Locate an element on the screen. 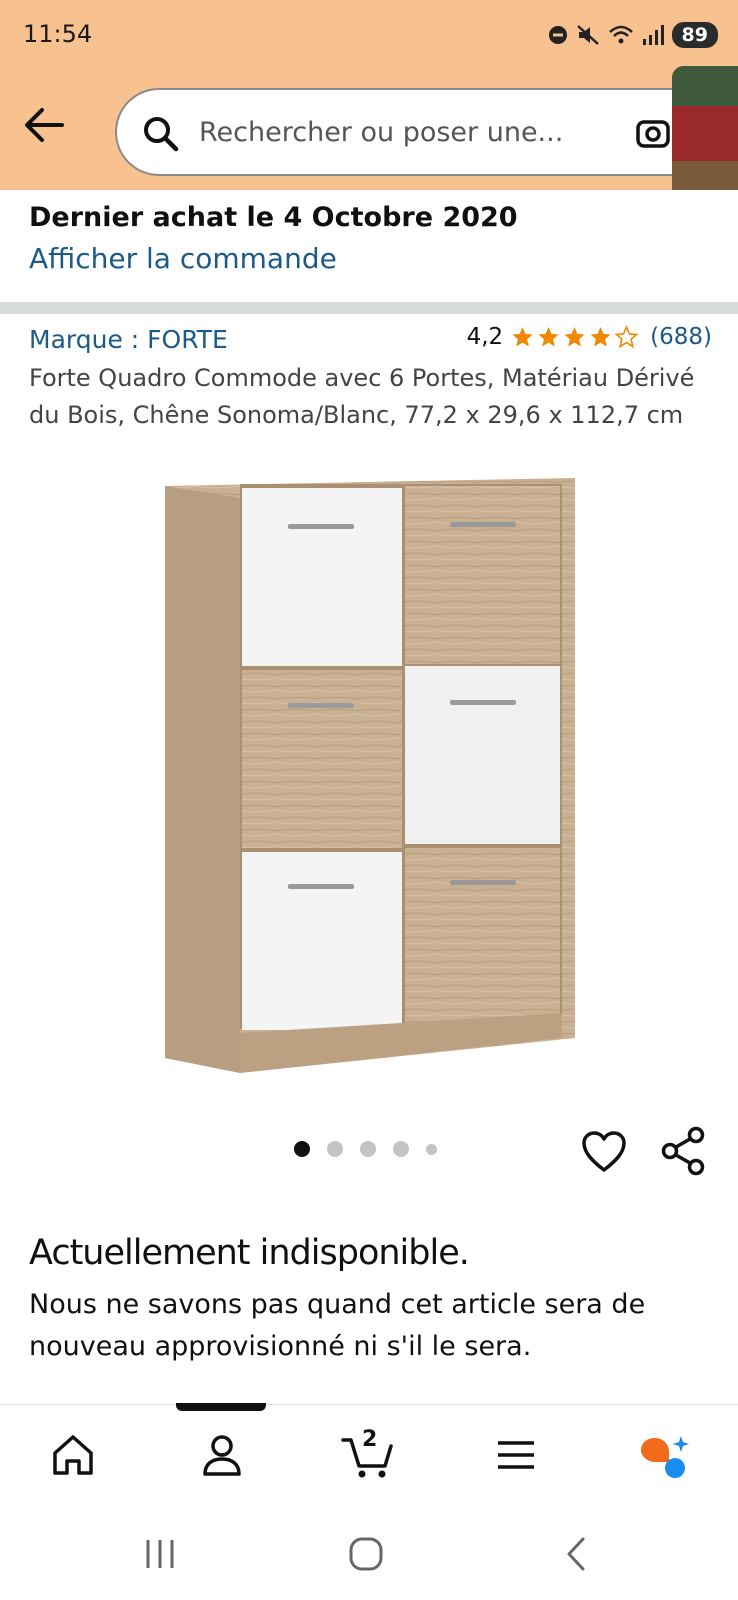  wishlist-button is located at coordinates (604, 1152).